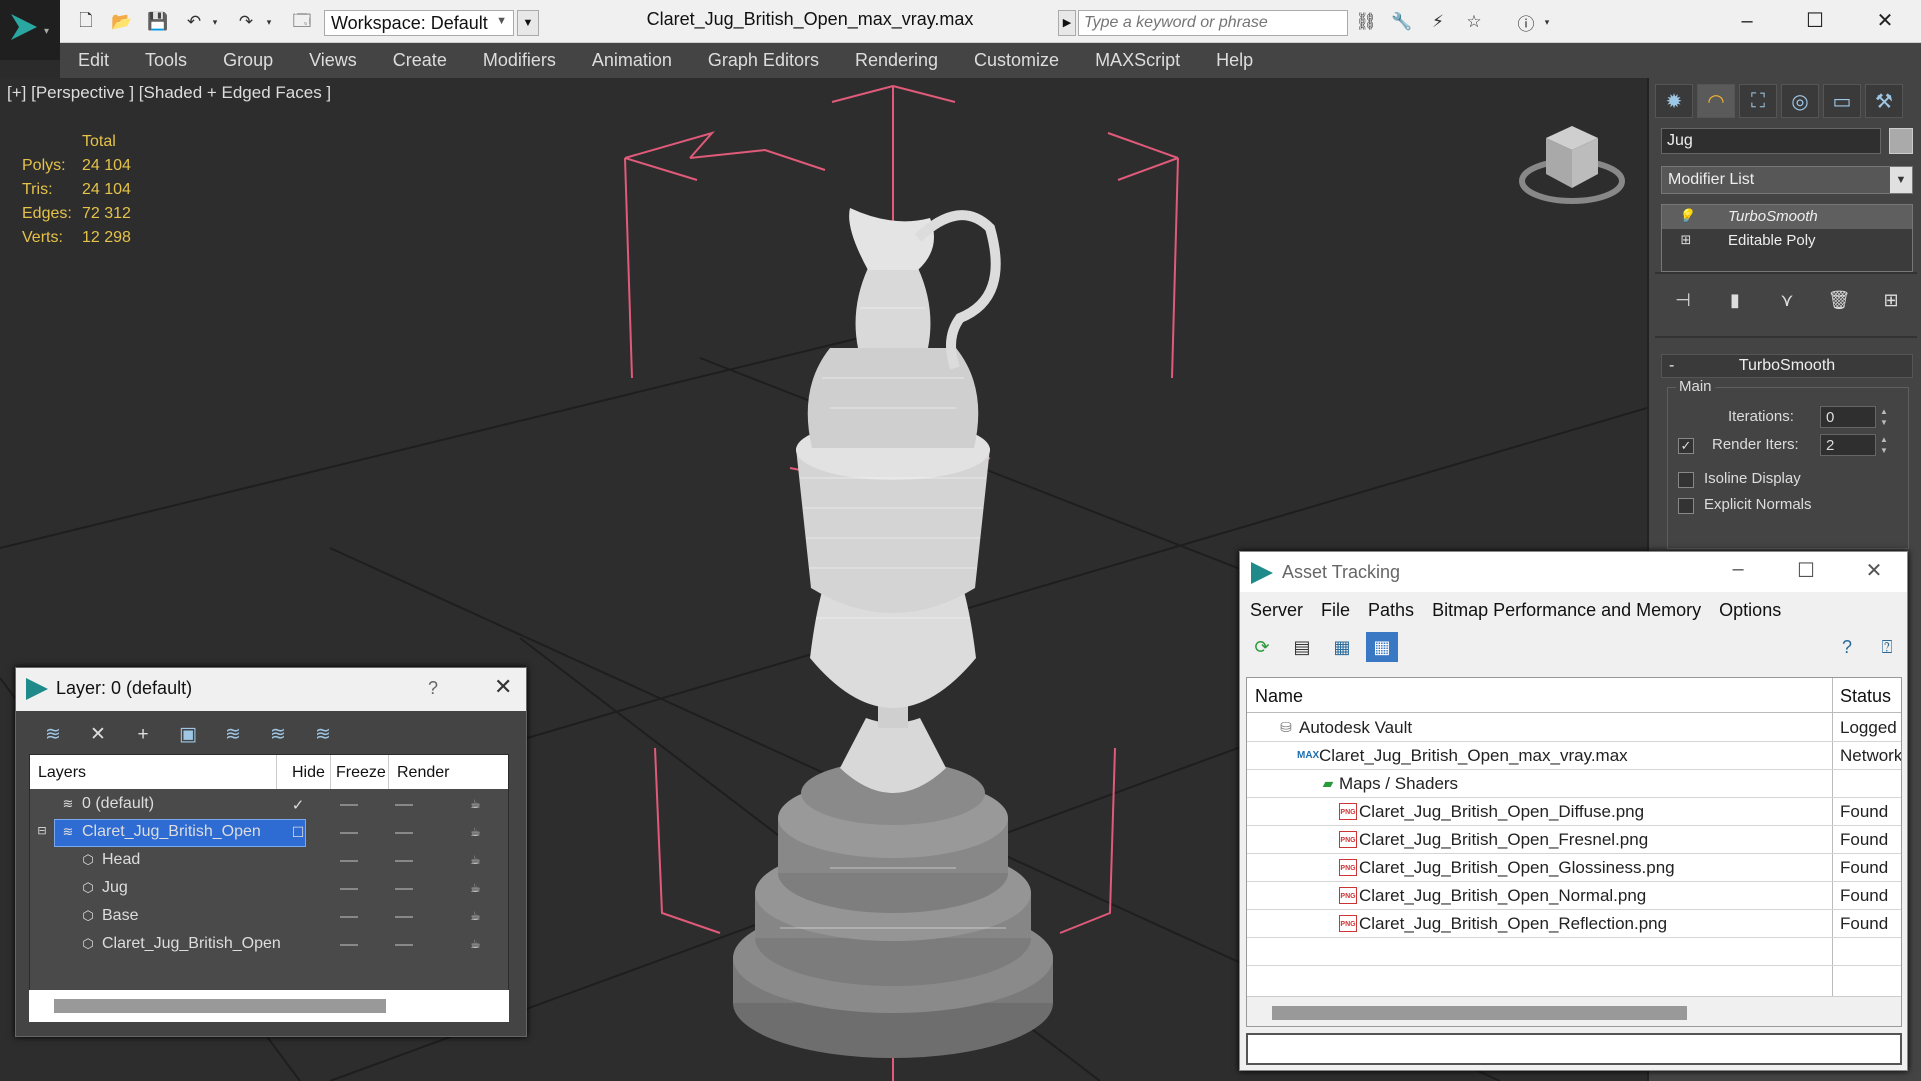 The image size is (1921, 1081). What do you see at coordinates (1887, 647) in the screenshot?
I see `help-tooltip-icon: ⍰` at bounding box center [1887, 647].